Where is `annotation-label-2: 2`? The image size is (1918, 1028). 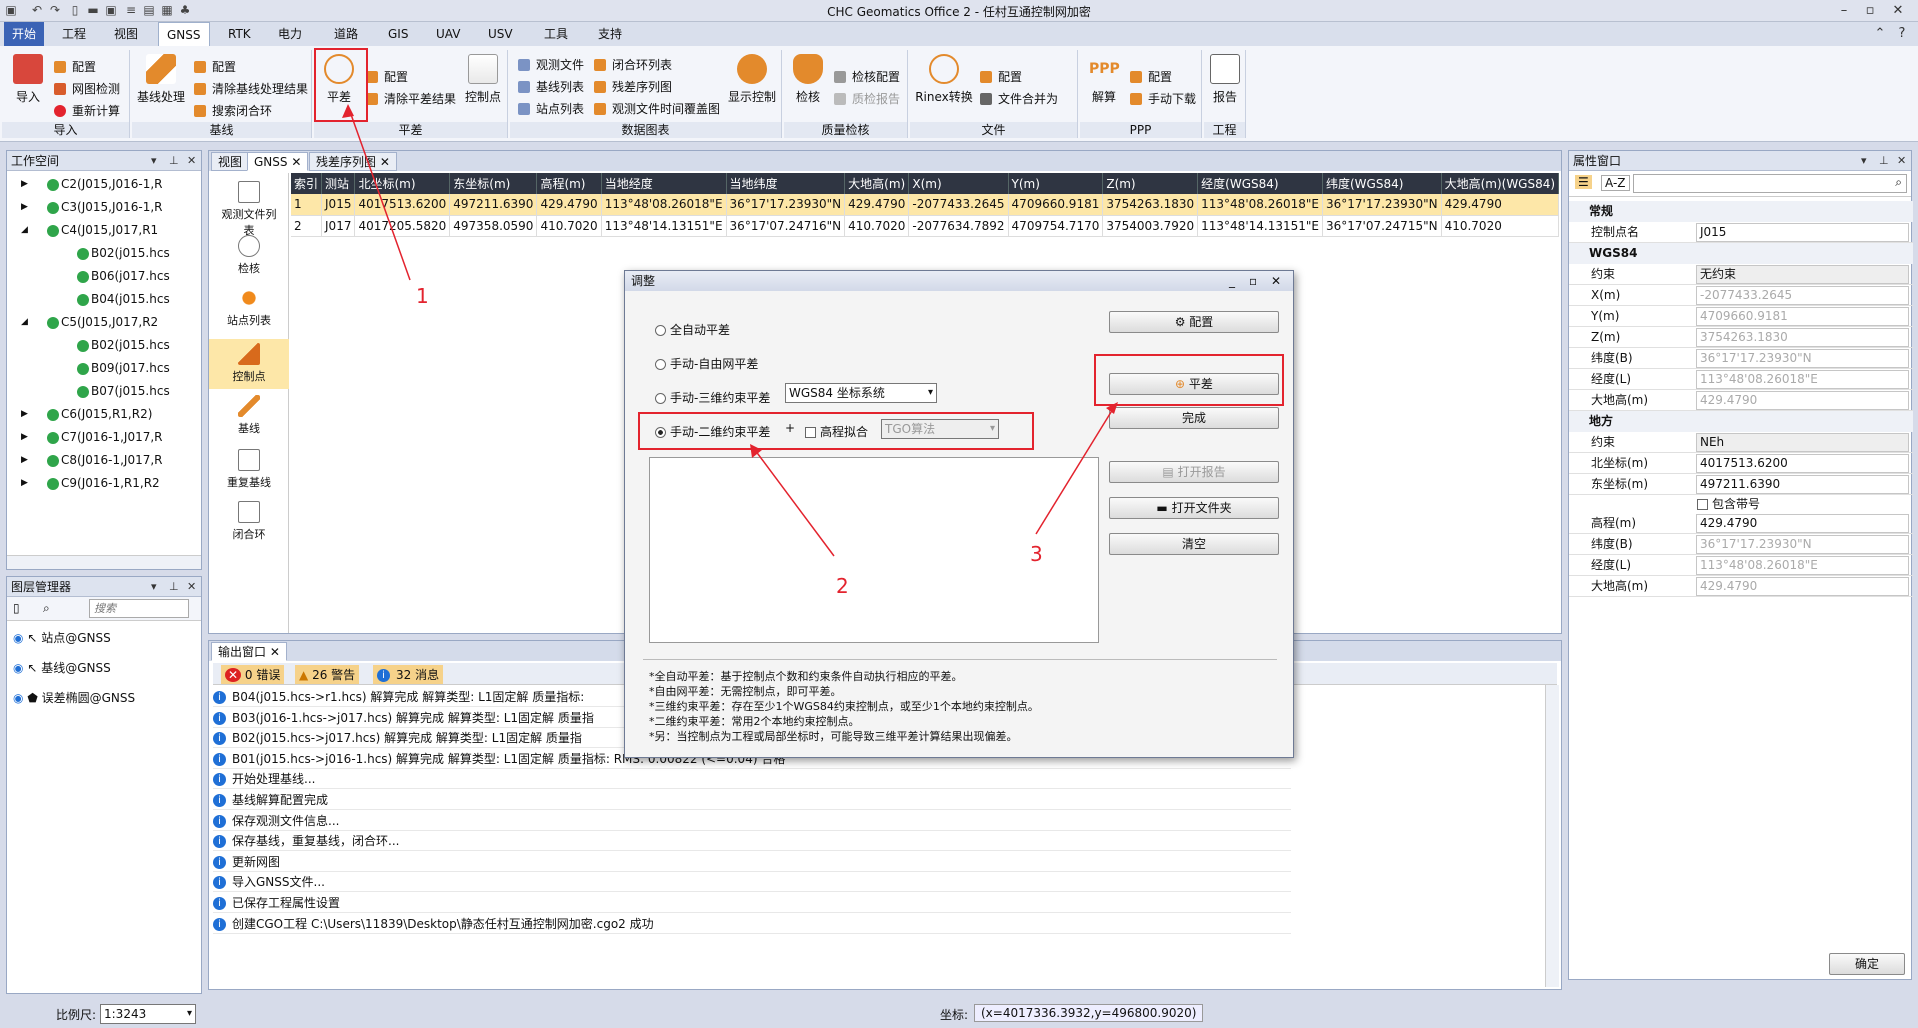 annotation-label-2: 2 is located at coordinates (842, 586).